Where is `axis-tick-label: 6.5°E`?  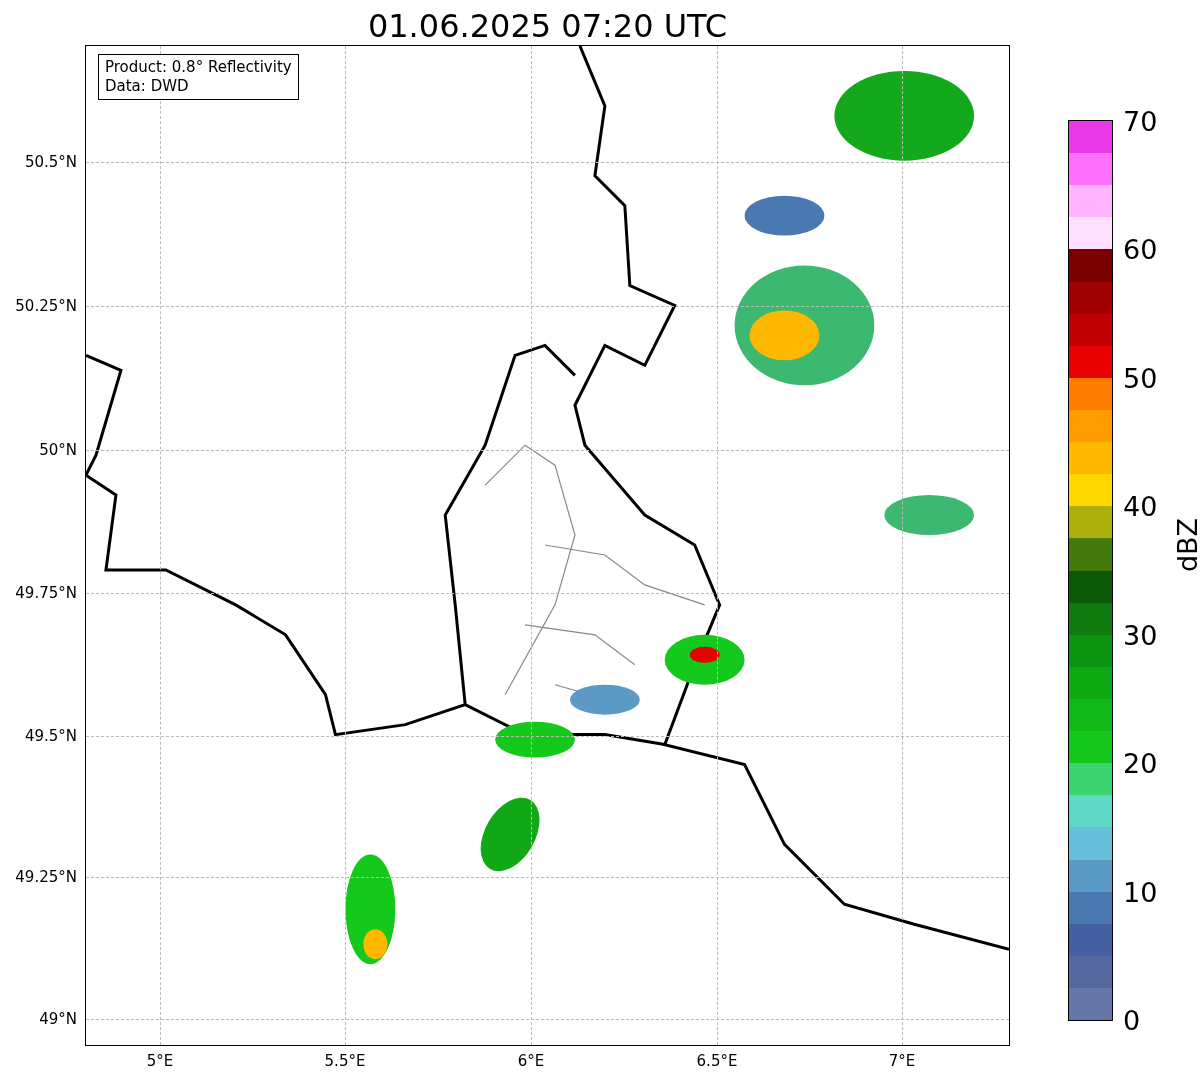 axis-tick-label: 6.5°E is located at coordinates (717, 1061).